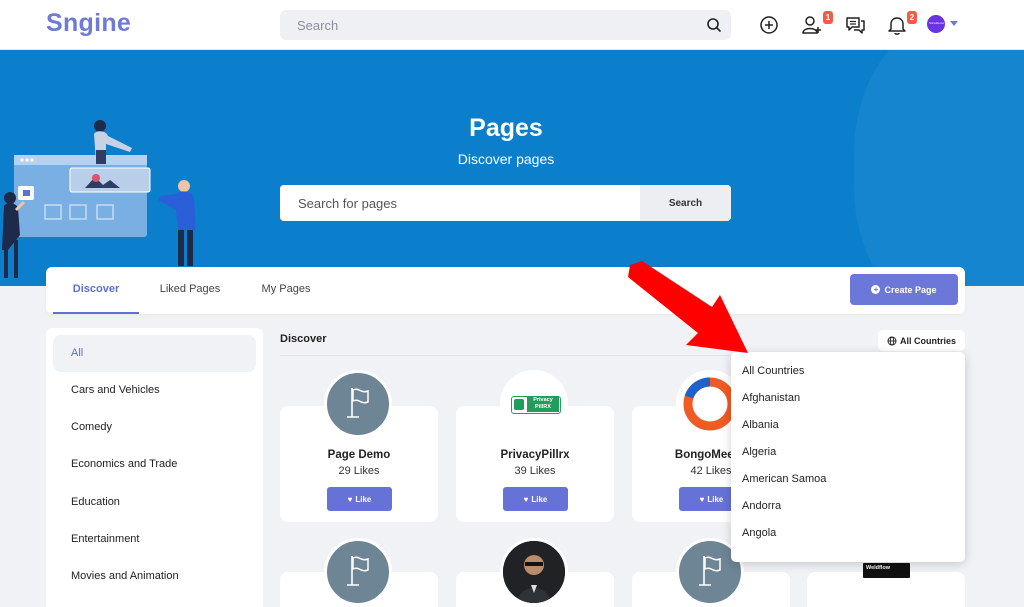 This screenshot has height=607, width=1024. I want to click on annotation-arrow-icon, so click(688, 307).